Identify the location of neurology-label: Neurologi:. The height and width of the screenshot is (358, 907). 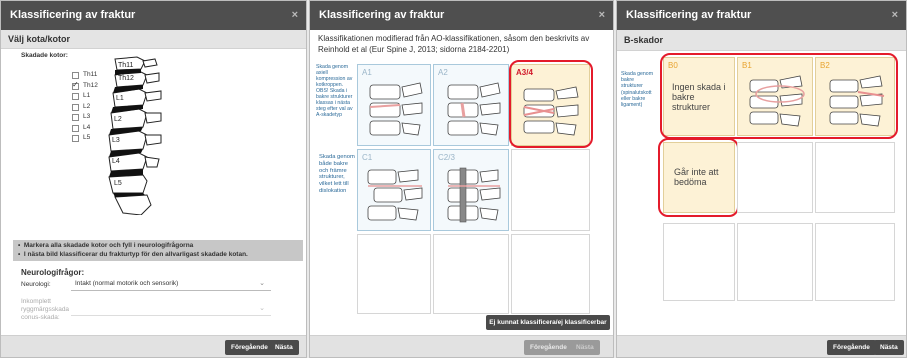
(36, 284).